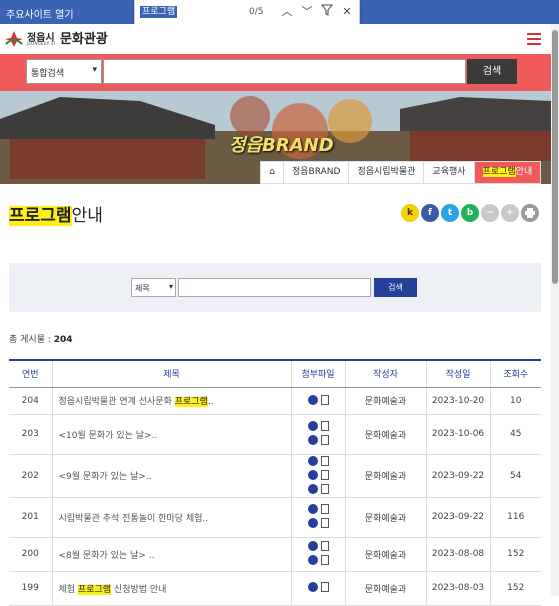 The height and width of the screenshot is (606, 559). Describe the element at coordinates (40, 216) in the screenshot. I see `page-title-highlight: 프로그램` at that location.